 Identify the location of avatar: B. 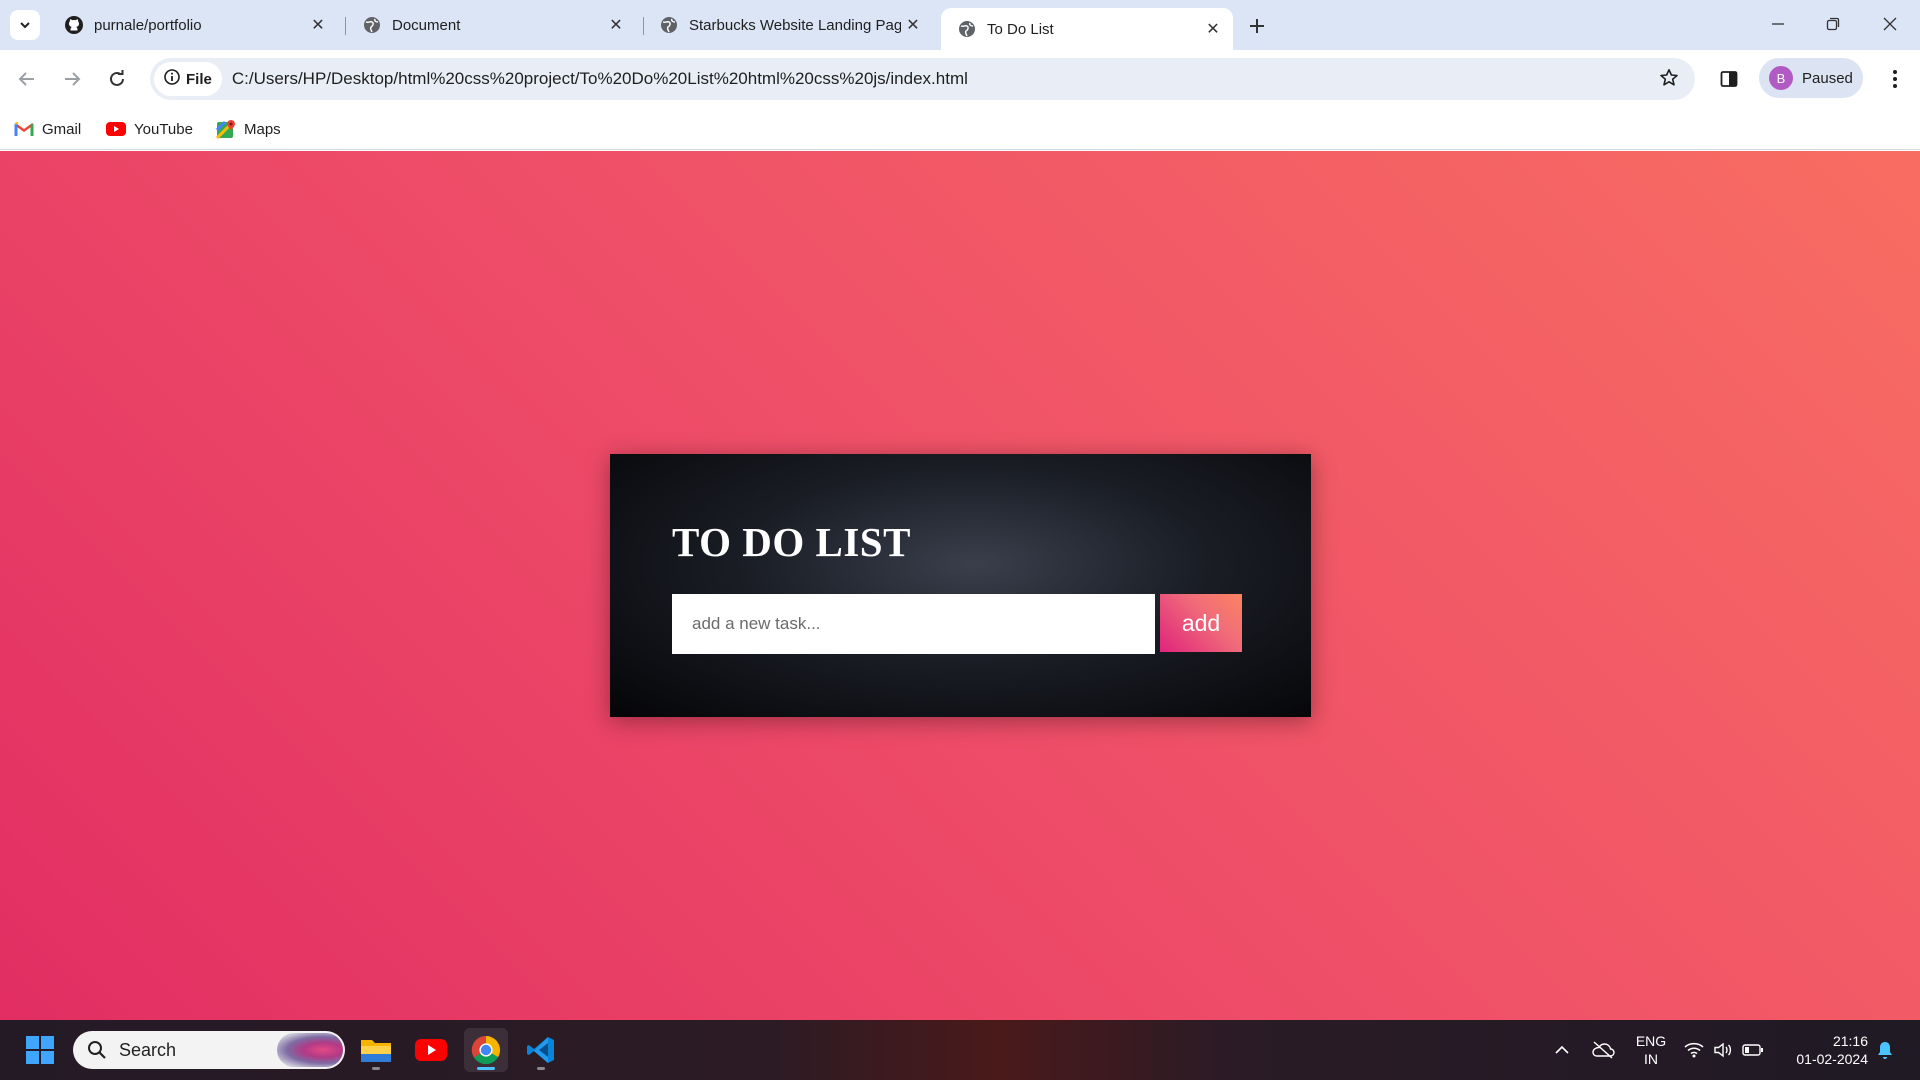
(1781, 78).